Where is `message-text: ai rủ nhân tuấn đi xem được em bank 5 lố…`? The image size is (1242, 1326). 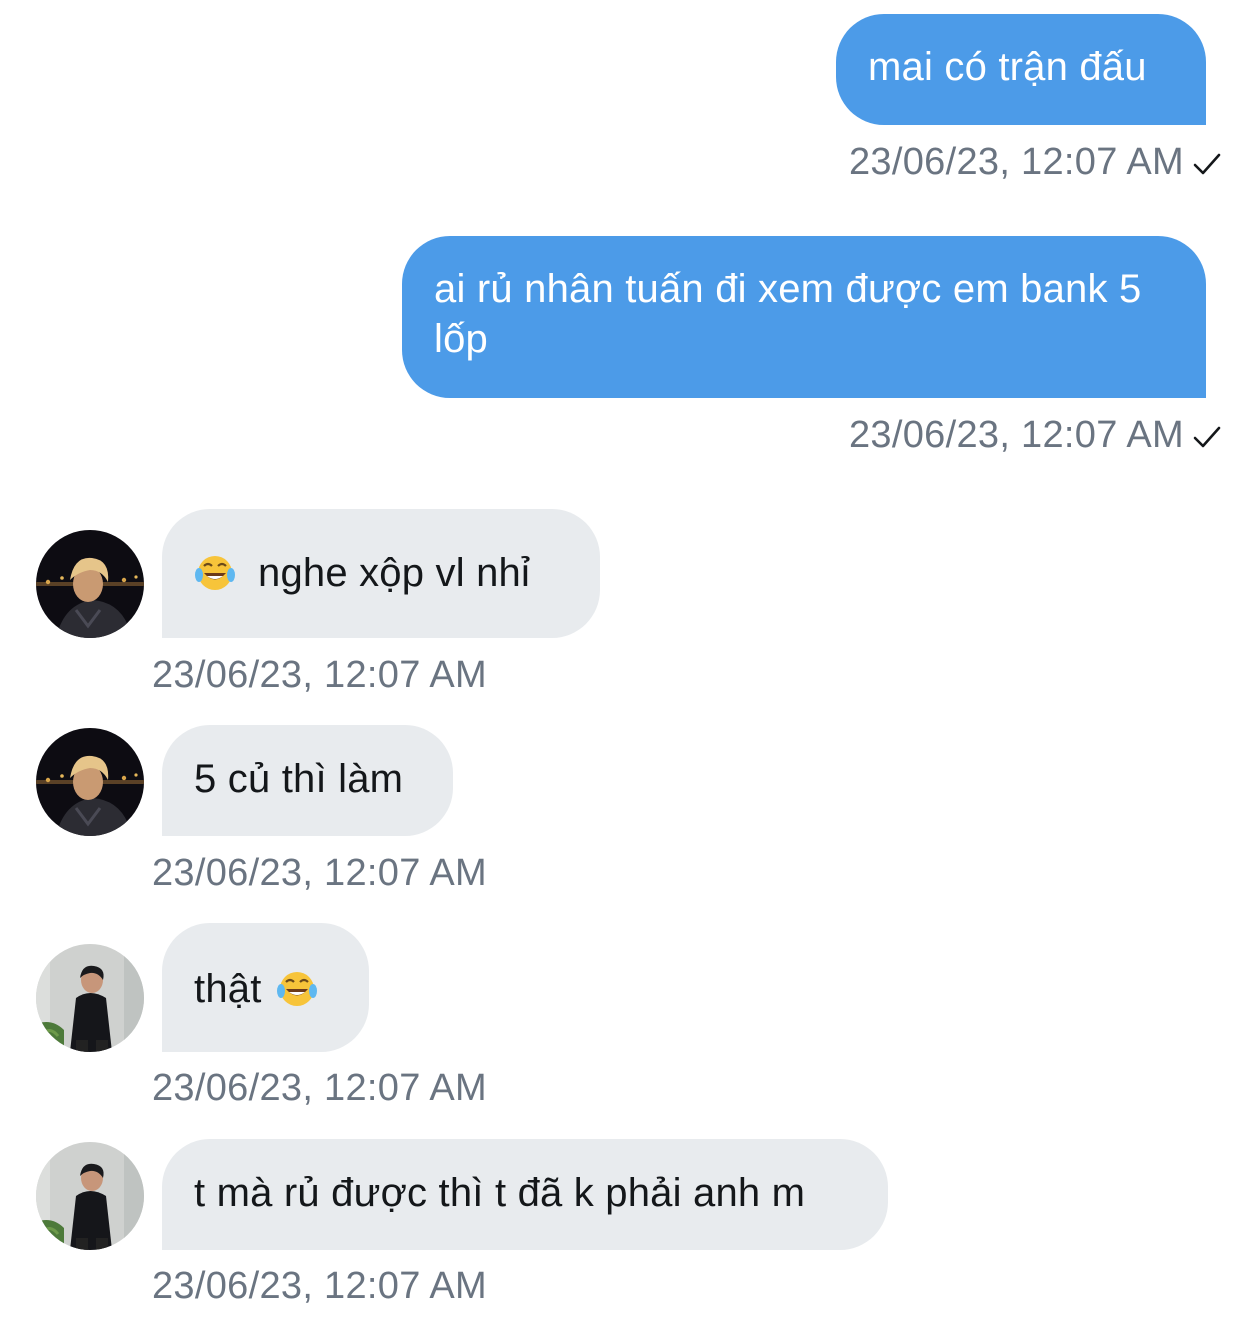 message-text: ai rủ nhân tuấn đi xem được em bank 5 lố… is located at coordinates (788, 314).